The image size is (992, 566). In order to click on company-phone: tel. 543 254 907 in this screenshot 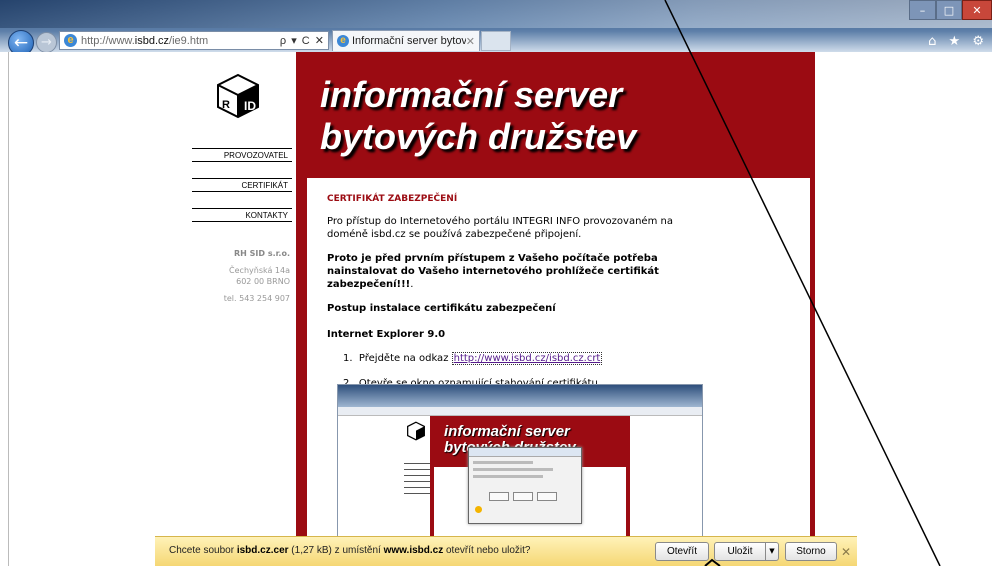, I will do `click(256, 298)`.